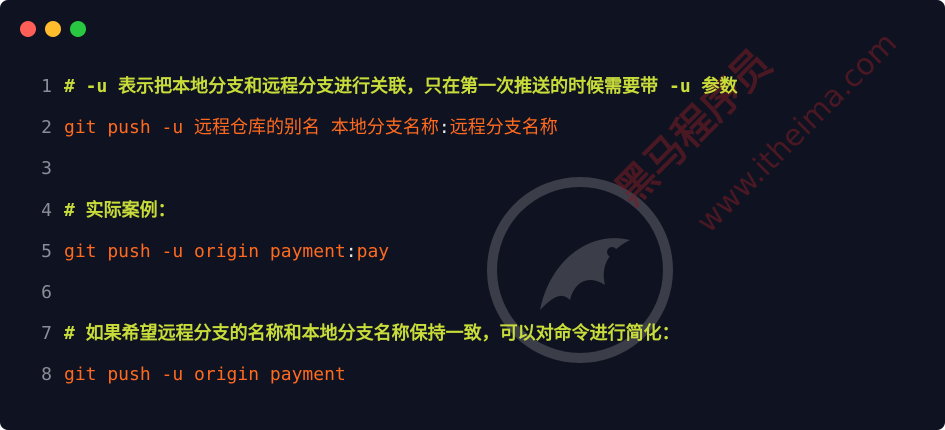 The height and width of the screenshot is (430, 945). I want to click on code-line: 7 # 如果希望远程分支的名称和本地分支名称保持一致，可以对命令进行简化：, so click(340, 334).